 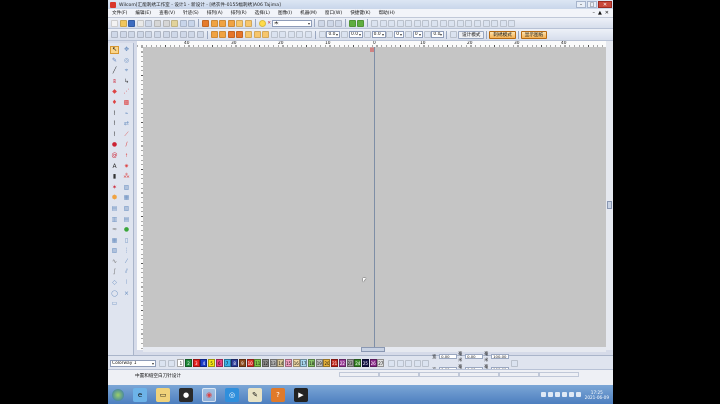 I want to click on menu-image: 图像(I), so click(x=285, y=13).